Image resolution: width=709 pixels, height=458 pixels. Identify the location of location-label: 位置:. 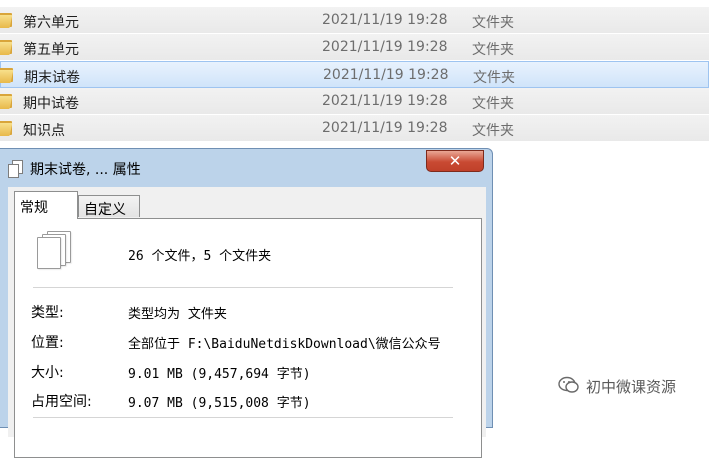
(47, 343).